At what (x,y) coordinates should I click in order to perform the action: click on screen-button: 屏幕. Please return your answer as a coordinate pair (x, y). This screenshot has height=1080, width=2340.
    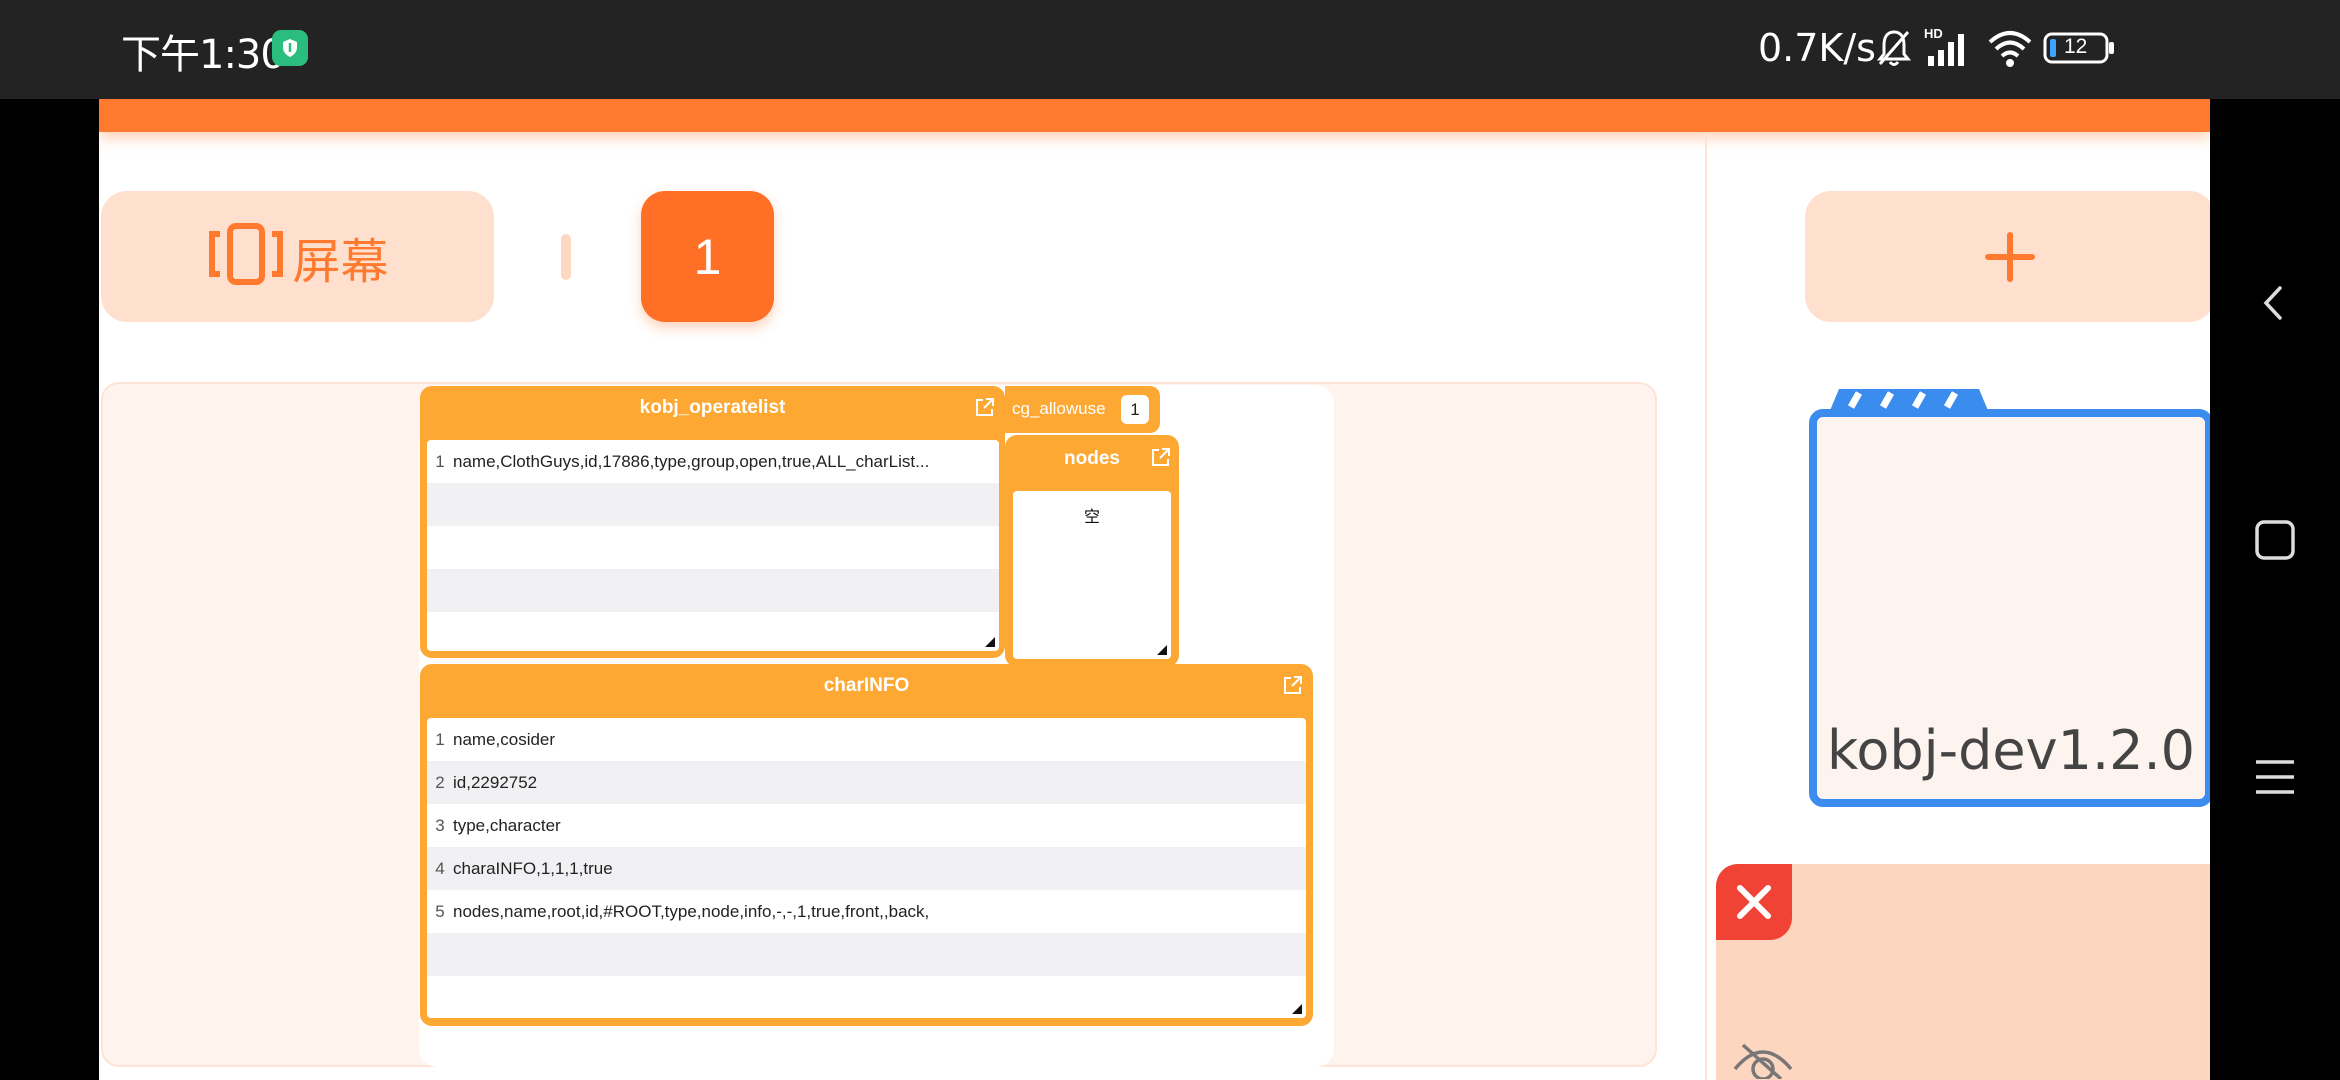
    Looking at the image, I should click on (297, 256).